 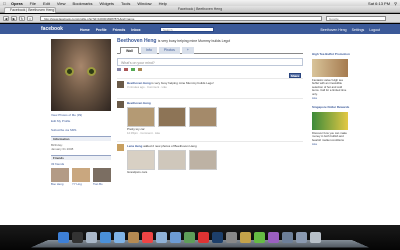 I want to click on iphoto-icon, so click(x=189, y=237).